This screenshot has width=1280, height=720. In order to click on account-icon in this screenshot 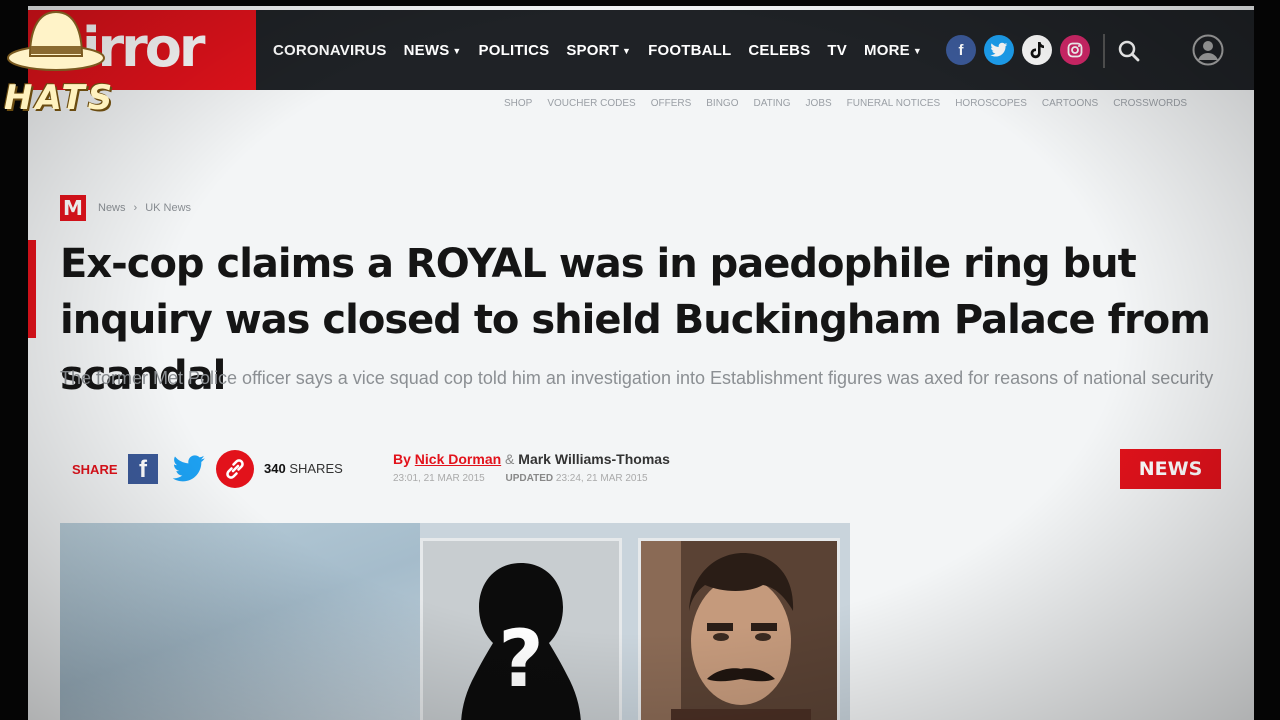, I will do `click(1208, 50)`.